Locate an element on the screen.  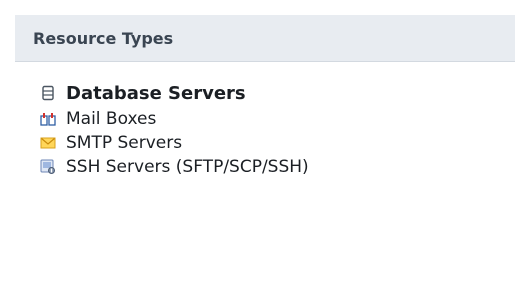
resource-type-item-smtp-servers: SMTP Servers is located at coordinates (174, 143).